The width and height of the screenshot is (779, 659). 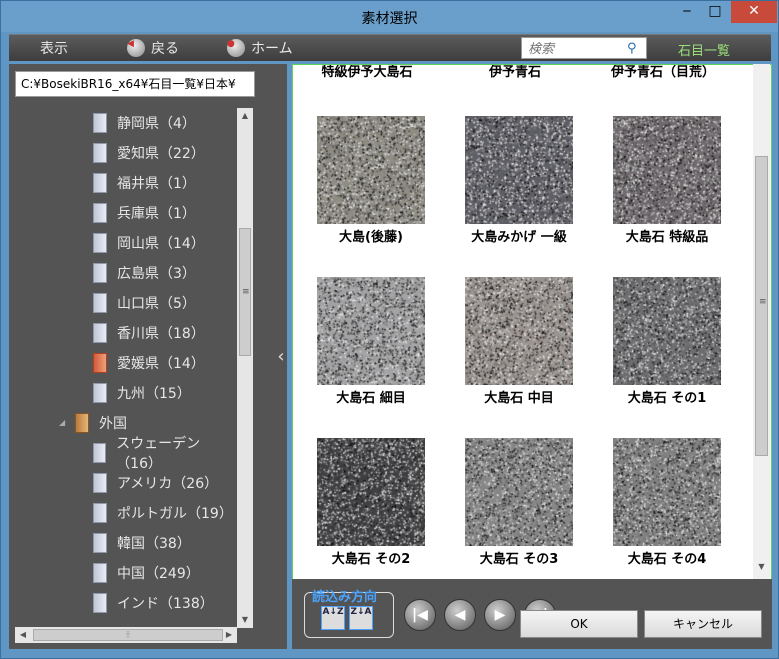 What do you see at coordinates (667, 398) in the screenshot?
I see `material-label: 大島石 その1` at bounding box center [667, 398].